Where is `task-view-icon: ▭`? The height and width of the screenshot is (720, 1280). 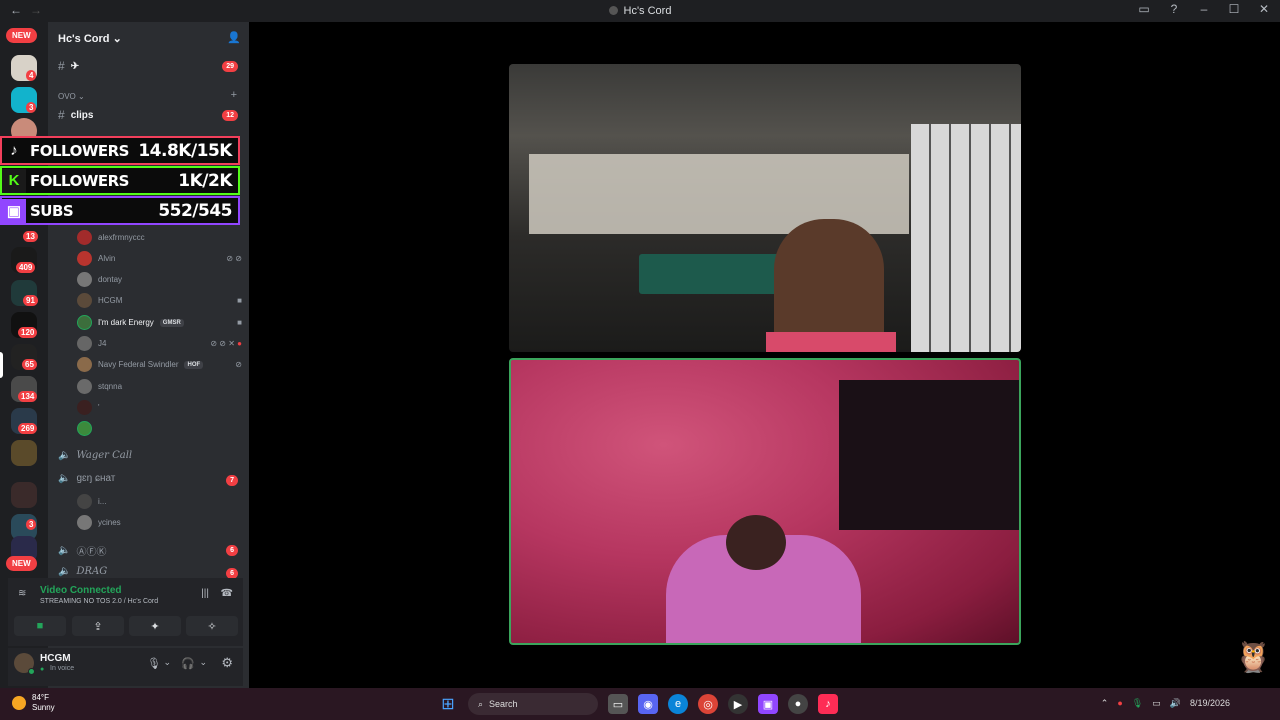
task-view-icon: ▭ is located at coordinates (618, 704).